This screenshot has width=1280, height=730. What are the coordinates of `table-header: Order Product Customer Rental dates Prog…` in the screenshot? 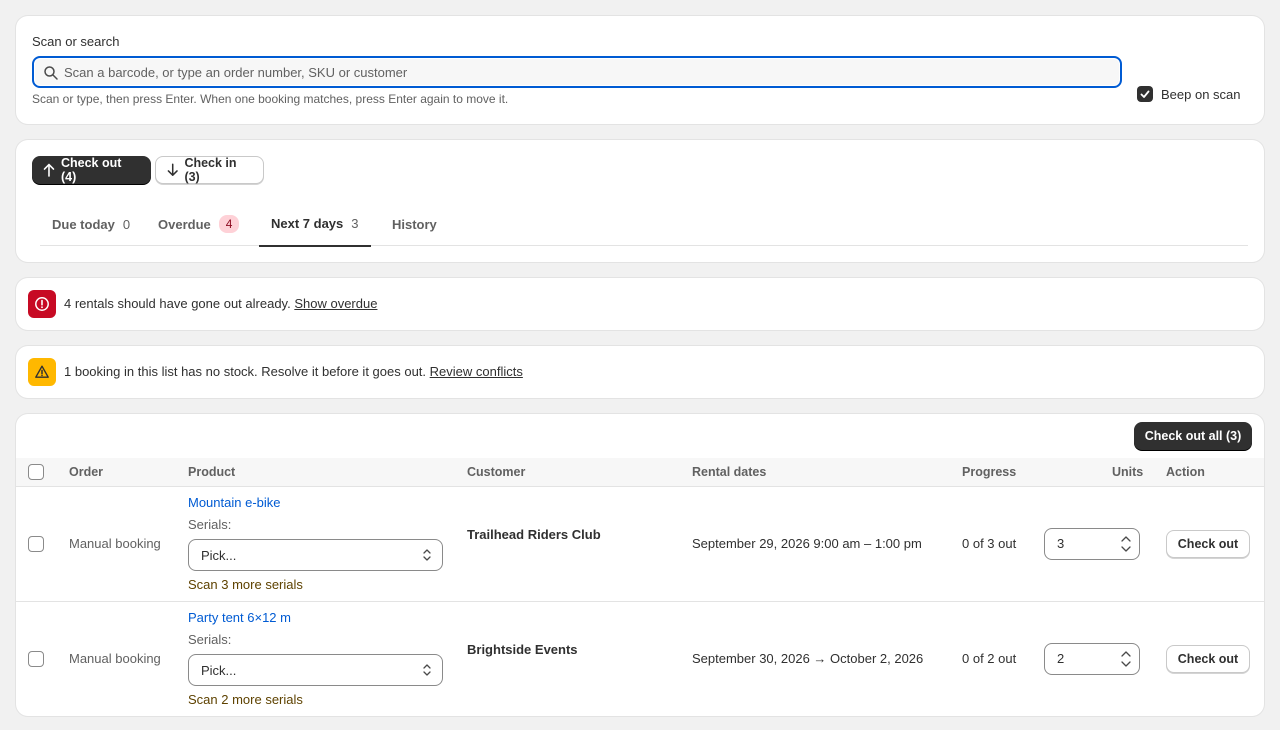 It's located at (640, 472).